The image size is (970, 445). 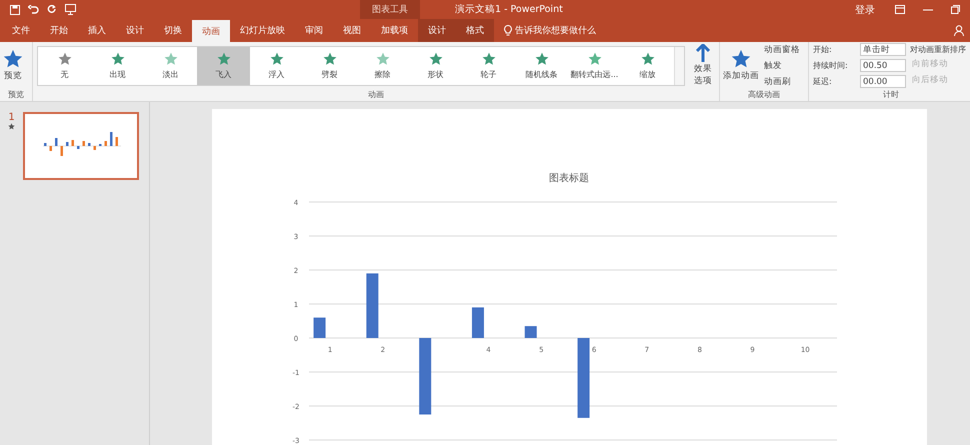 I want to click on chart-title: 图表标题, so click(x=569, y=178).